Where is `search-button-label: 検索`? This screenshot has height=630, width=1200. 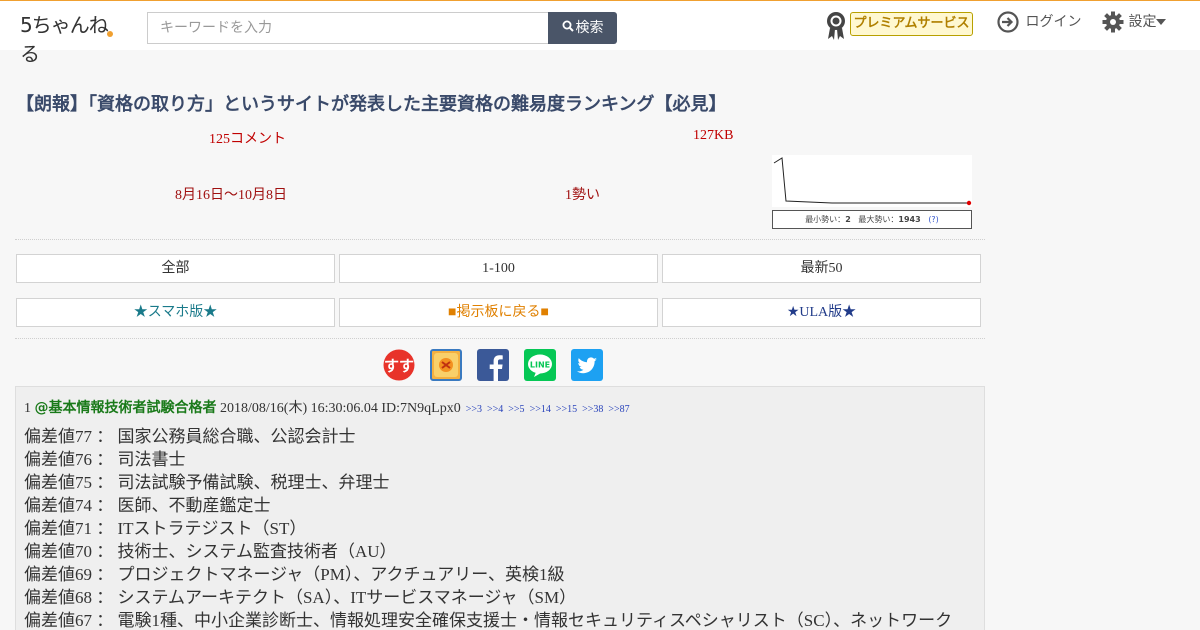 search-button-label: 検索 is located at coordinates (589, 28).